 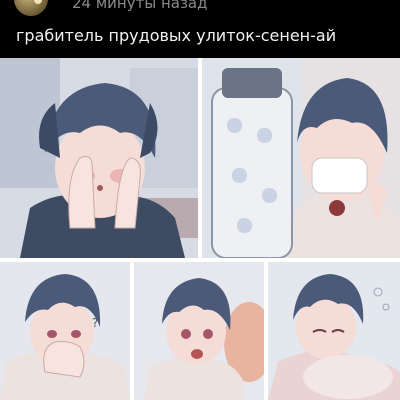 I want to click on illustration: ?, so click(x=65, y=331).